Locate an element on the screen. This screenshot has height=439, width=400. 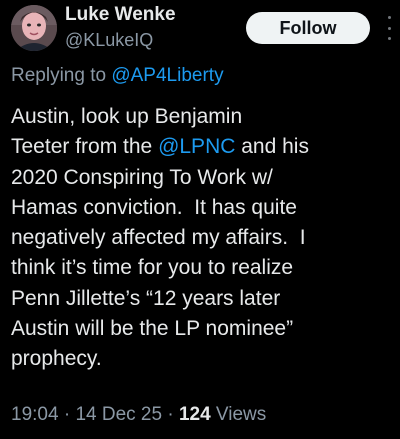
tweet-text-line: Penn Jillette’s “12 years later is located at coordinates (146, 298).